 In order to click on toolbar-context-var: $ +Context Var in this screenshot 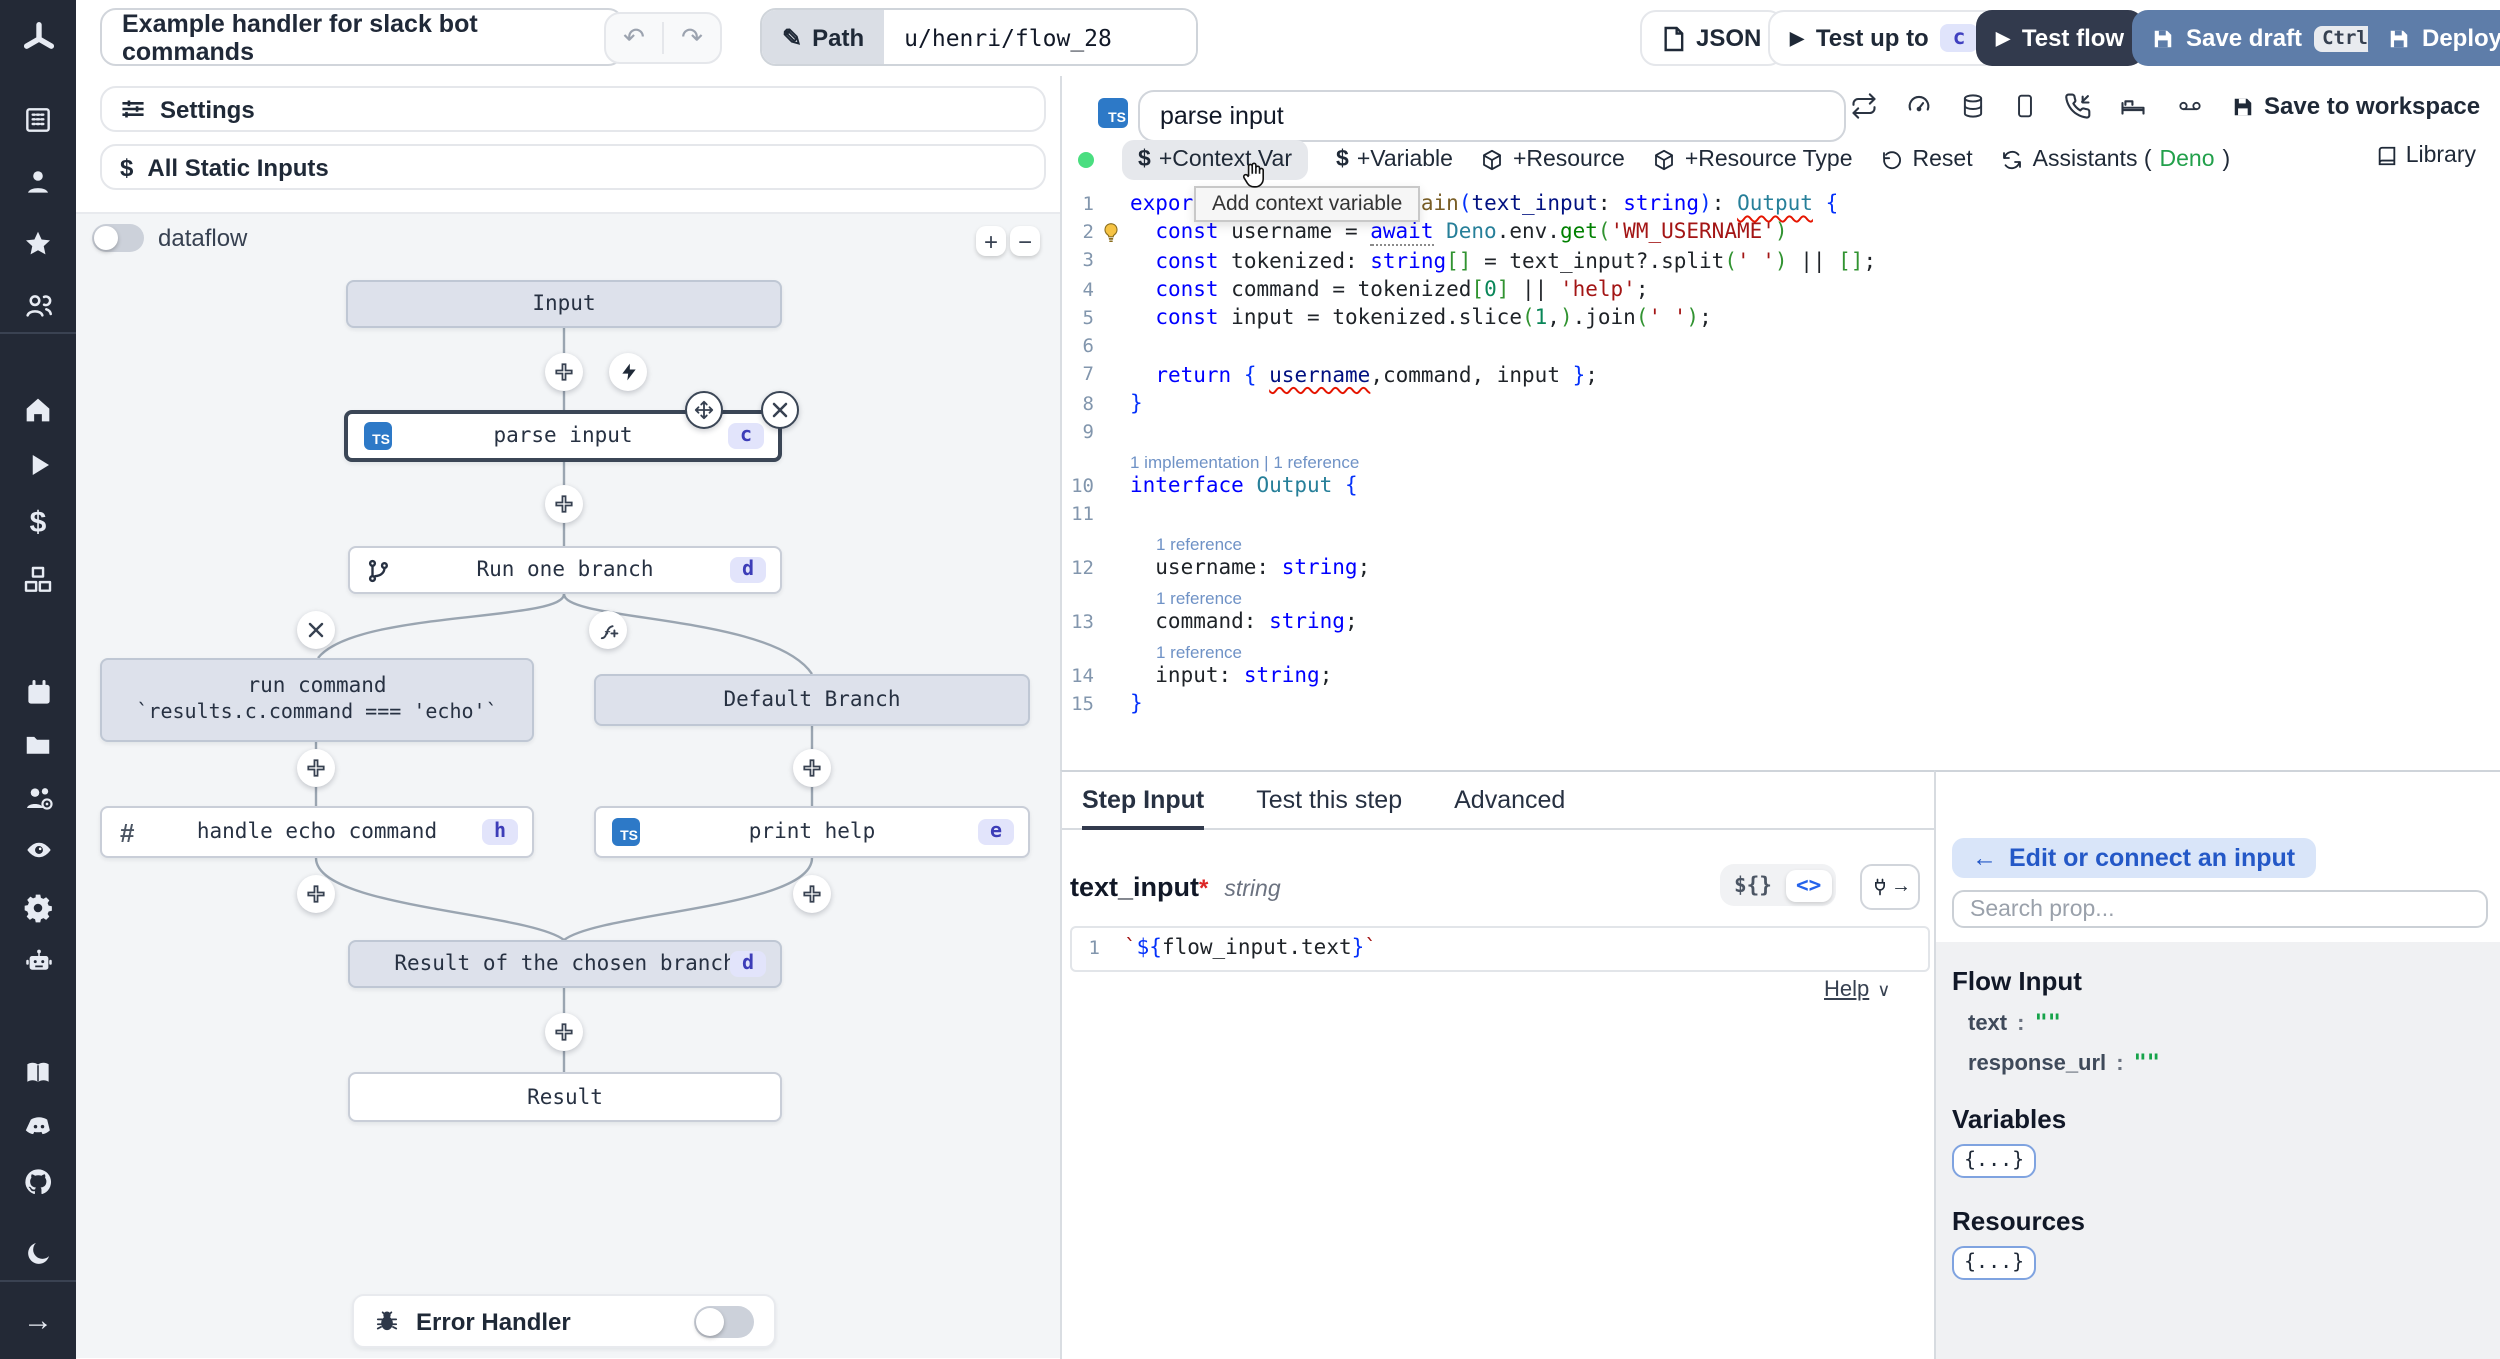, I will do `click(1215, 160)`.